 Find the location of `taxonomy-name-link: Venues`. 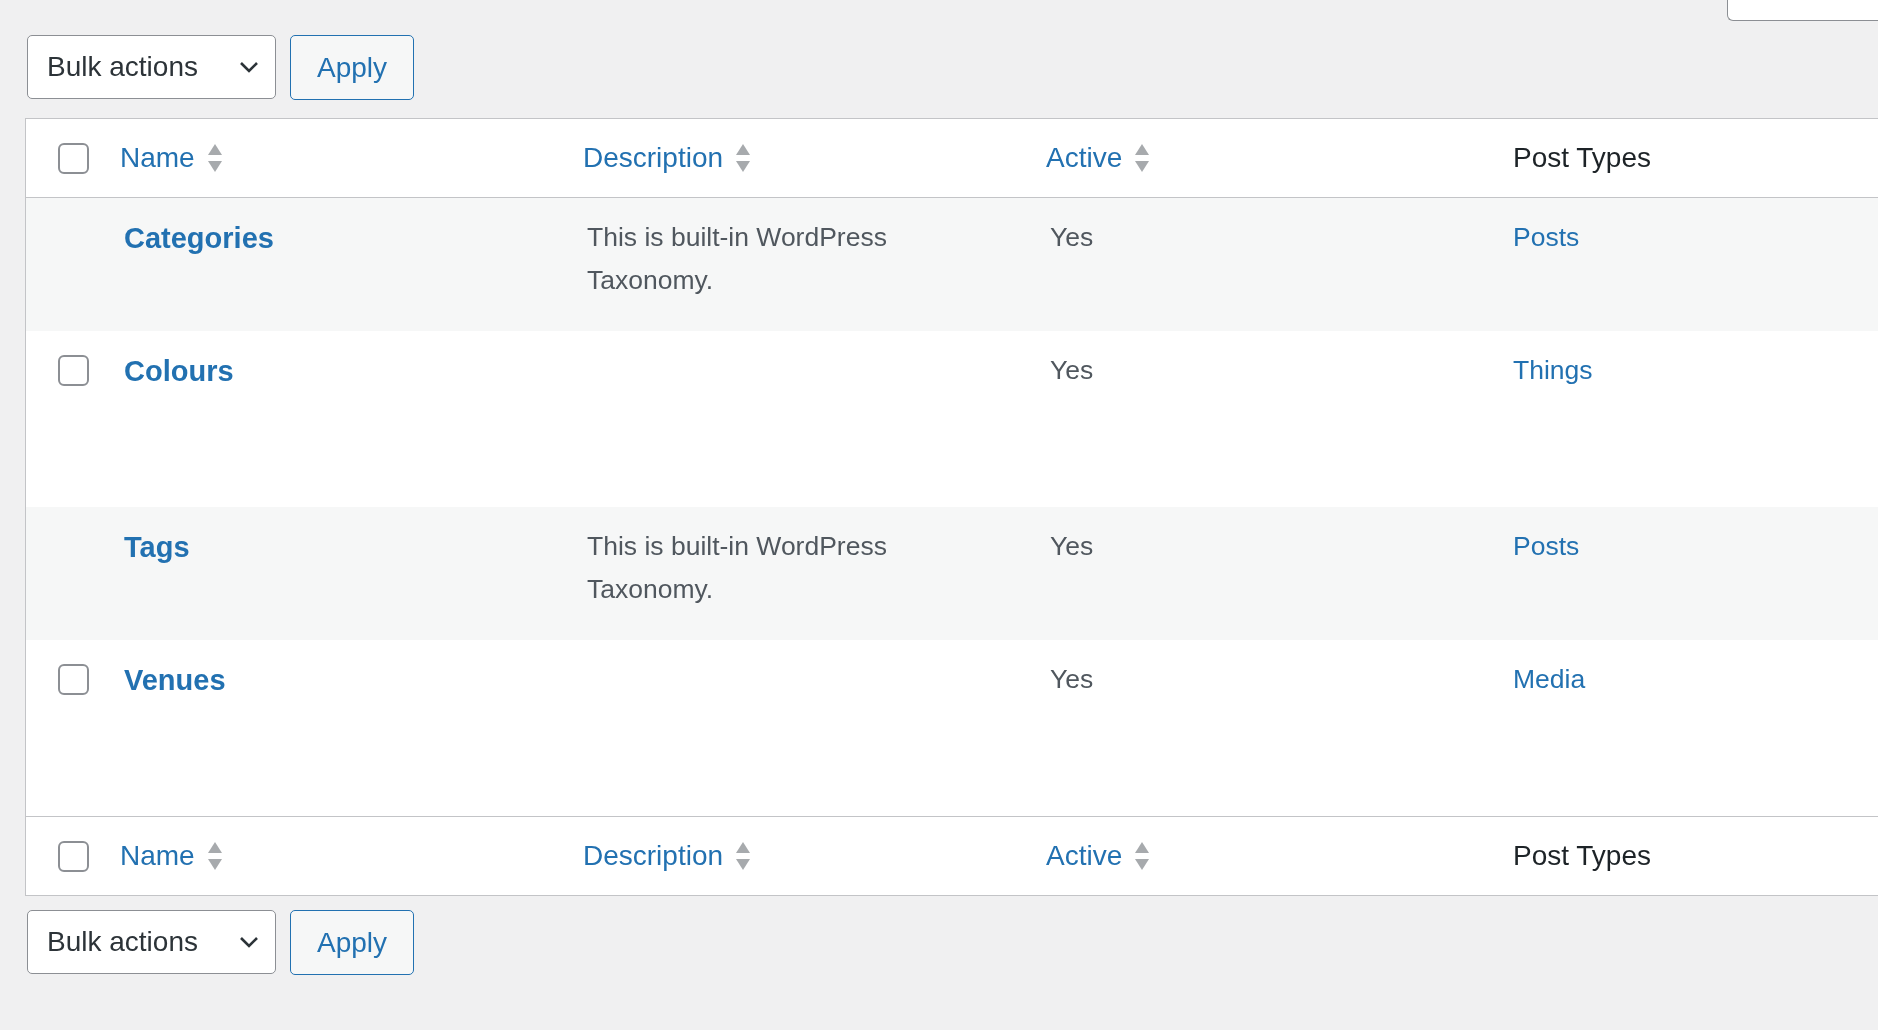

taxonomy-name-link: Venues is located at coordinates (173, 680).